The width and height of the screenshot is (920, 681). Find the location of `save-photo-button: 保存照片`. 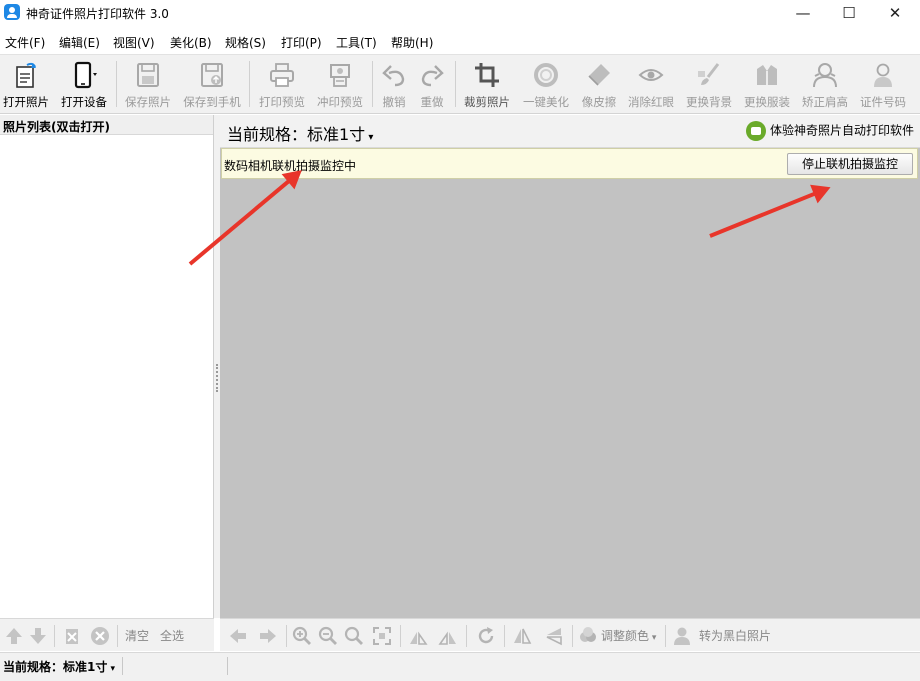

save-photo-button: 保存照片 is located at coordinates (148, 84).